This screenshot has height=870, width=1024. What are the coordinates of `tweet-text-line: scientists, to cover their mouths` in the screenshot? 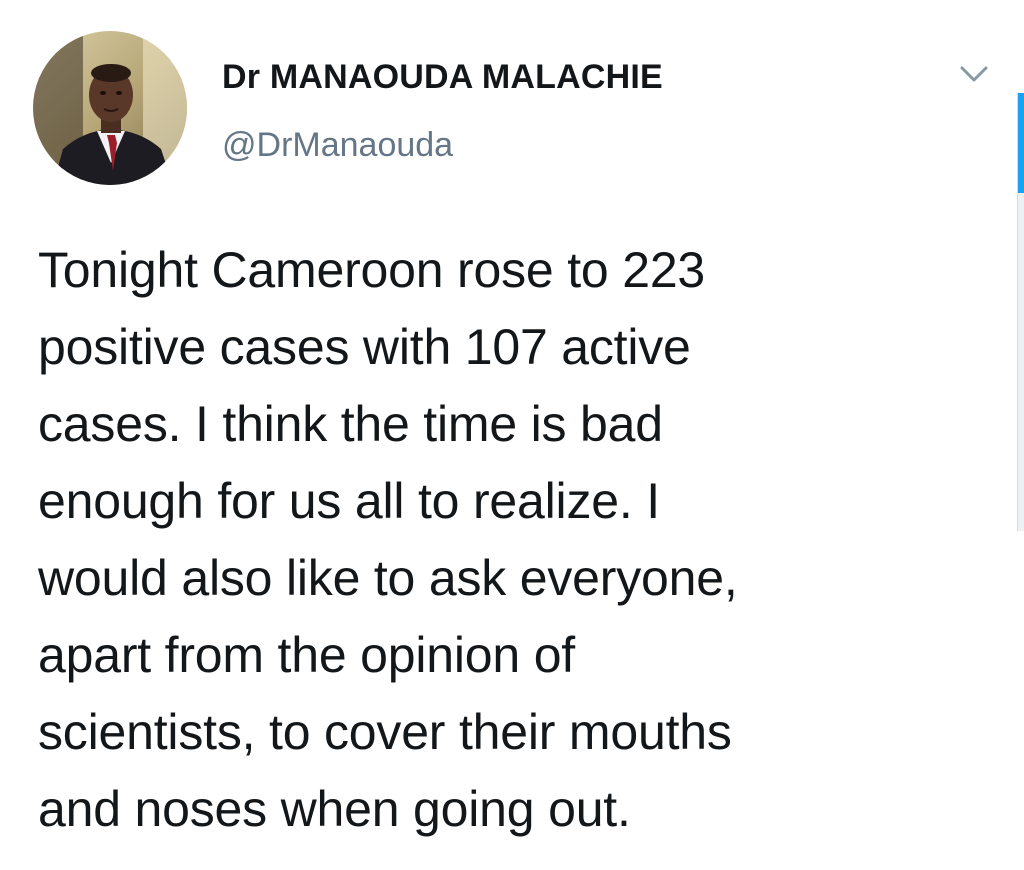 It's located at (385, 732).